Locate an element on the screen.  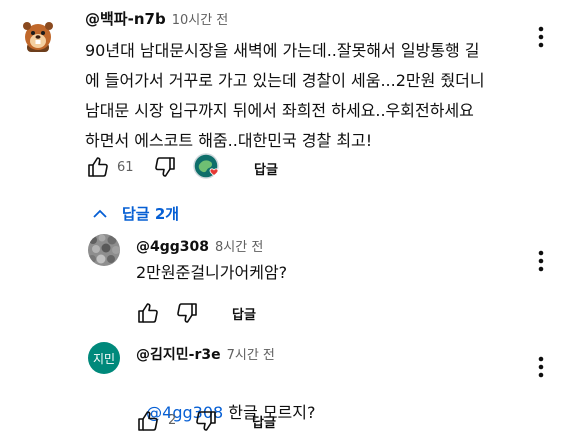
gravel-avatar-icon is located at coordinates (104, 250).